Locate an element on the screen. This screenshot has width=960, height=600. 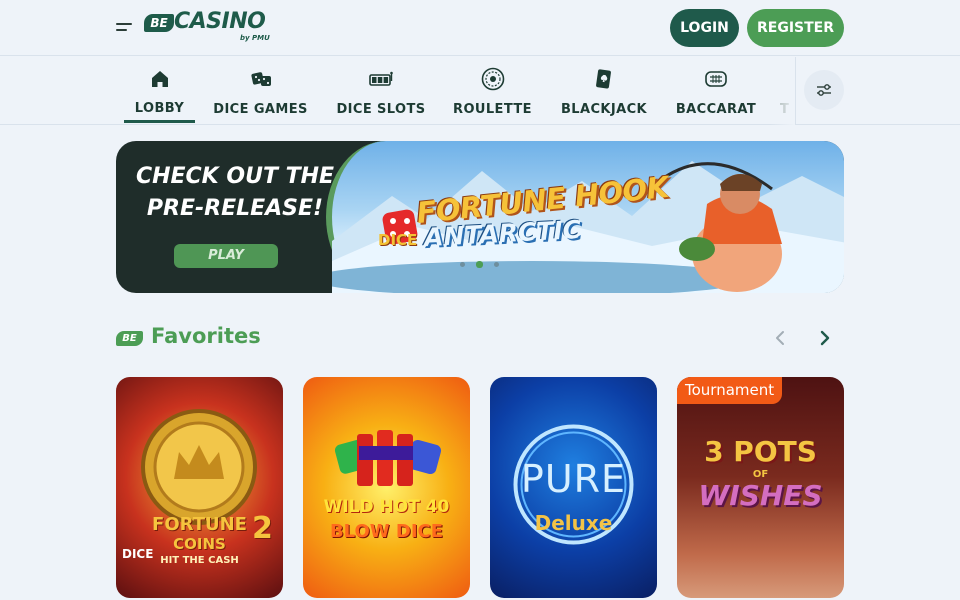
tab-lobby: LOBBY is located at coordinates (159, 91).